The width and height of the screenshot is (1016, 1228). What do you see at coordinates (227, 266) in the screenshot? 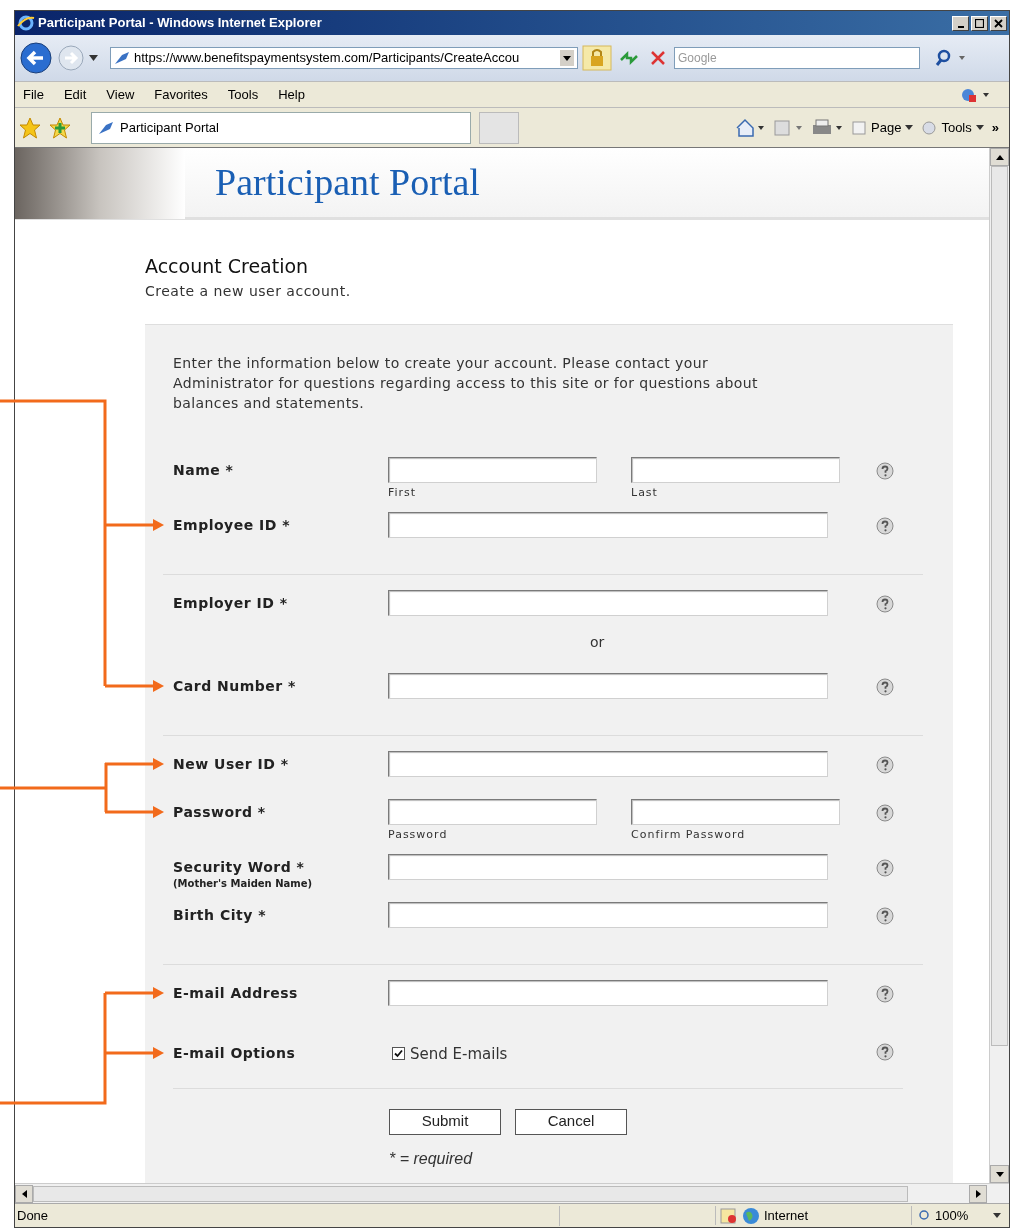
I see `page-heading: Account Creation` at bounding box center [227, 266].